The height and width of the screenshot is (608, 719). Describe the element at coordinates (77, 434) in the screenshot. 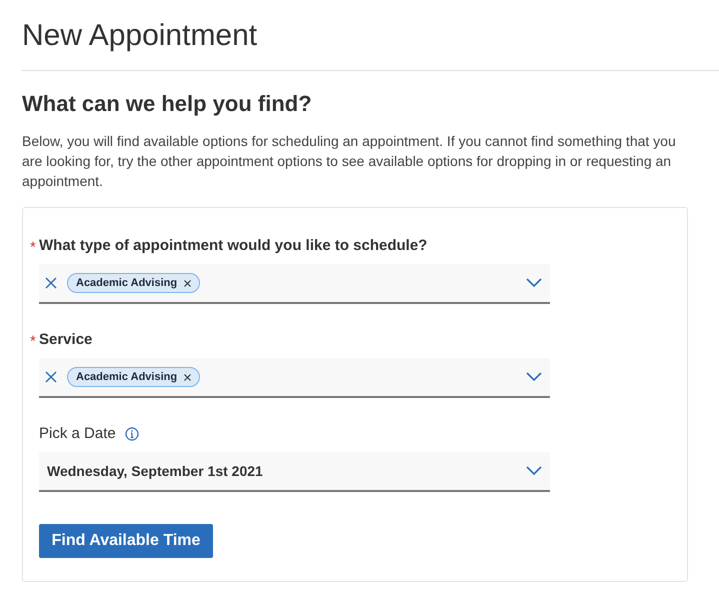

I see `field-label: Pick a Date` at that location.